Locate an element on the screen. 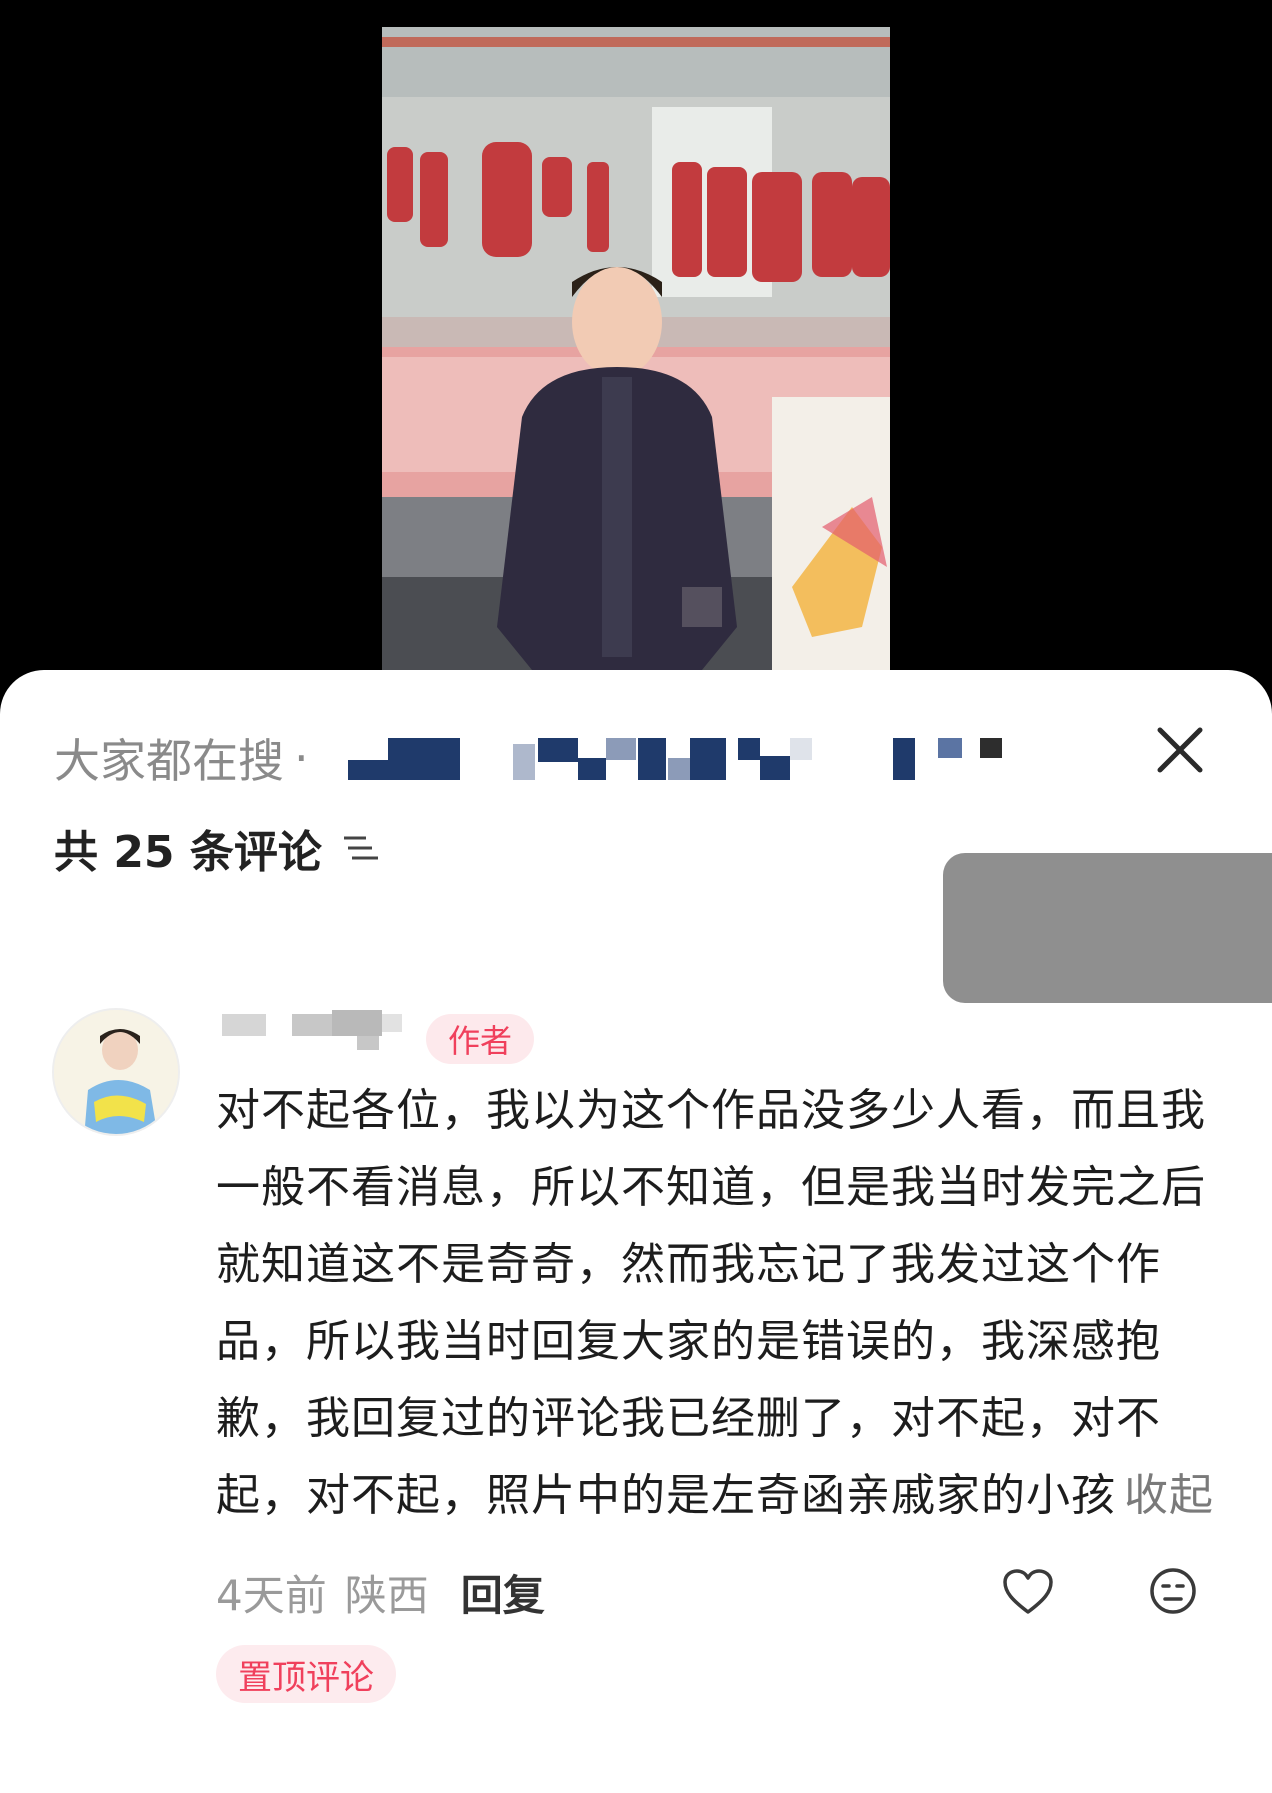 This screenshot has width=1272, height=1793. comment-meta: 4天前 陕西 回复 is located at coordinates (380, 1592).